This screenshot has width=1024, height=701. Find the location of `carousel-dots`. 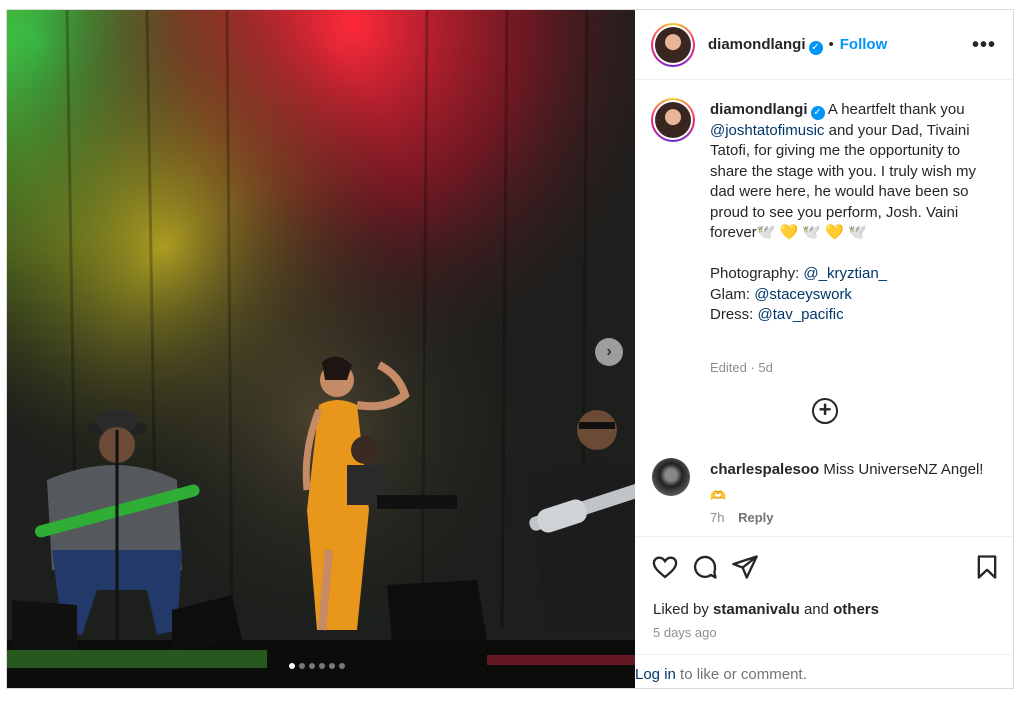

carousel-dots is located at coordinates (317, 666).